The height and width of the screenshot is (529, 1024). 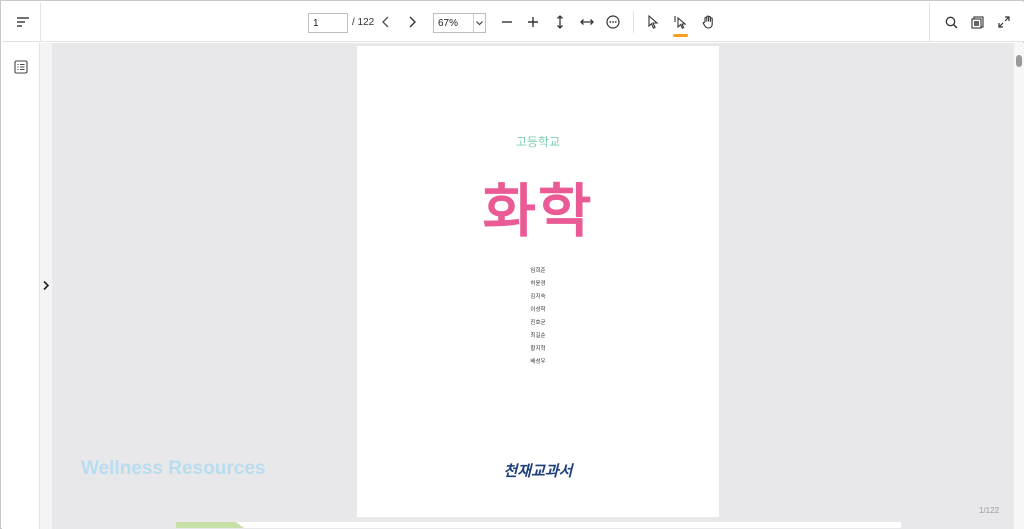 I want to click on expand-arrow-icon, so click(x=46, y=285).